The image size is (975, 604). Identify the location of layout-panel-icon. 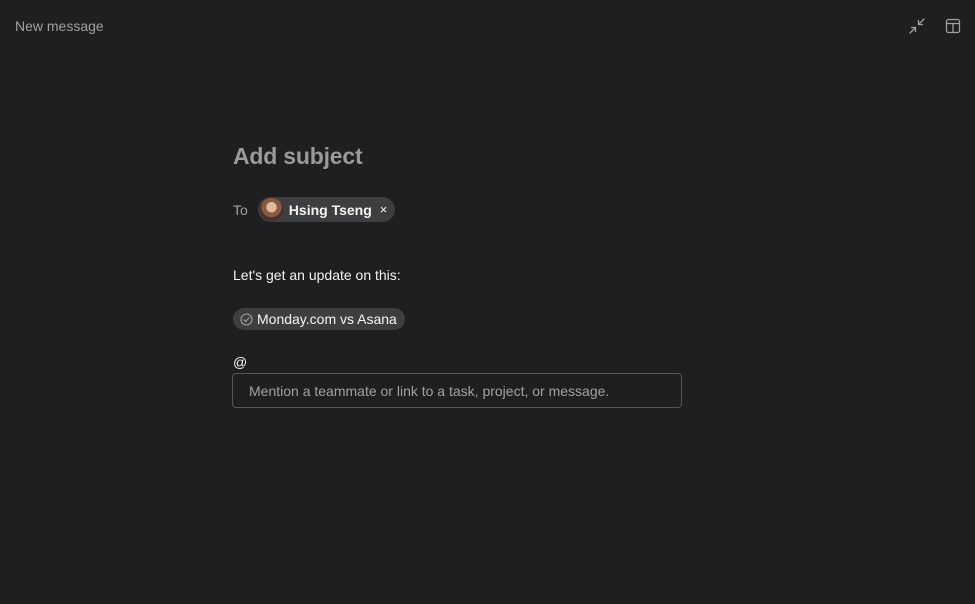
(953, 26).